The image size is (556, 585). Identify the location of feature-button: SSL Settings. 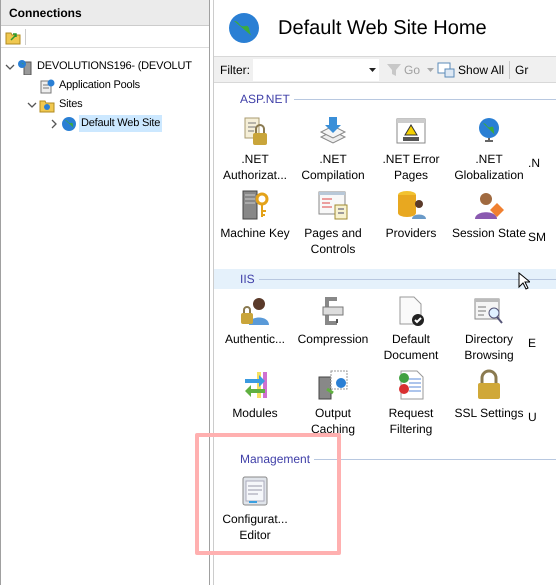
(489, 403).